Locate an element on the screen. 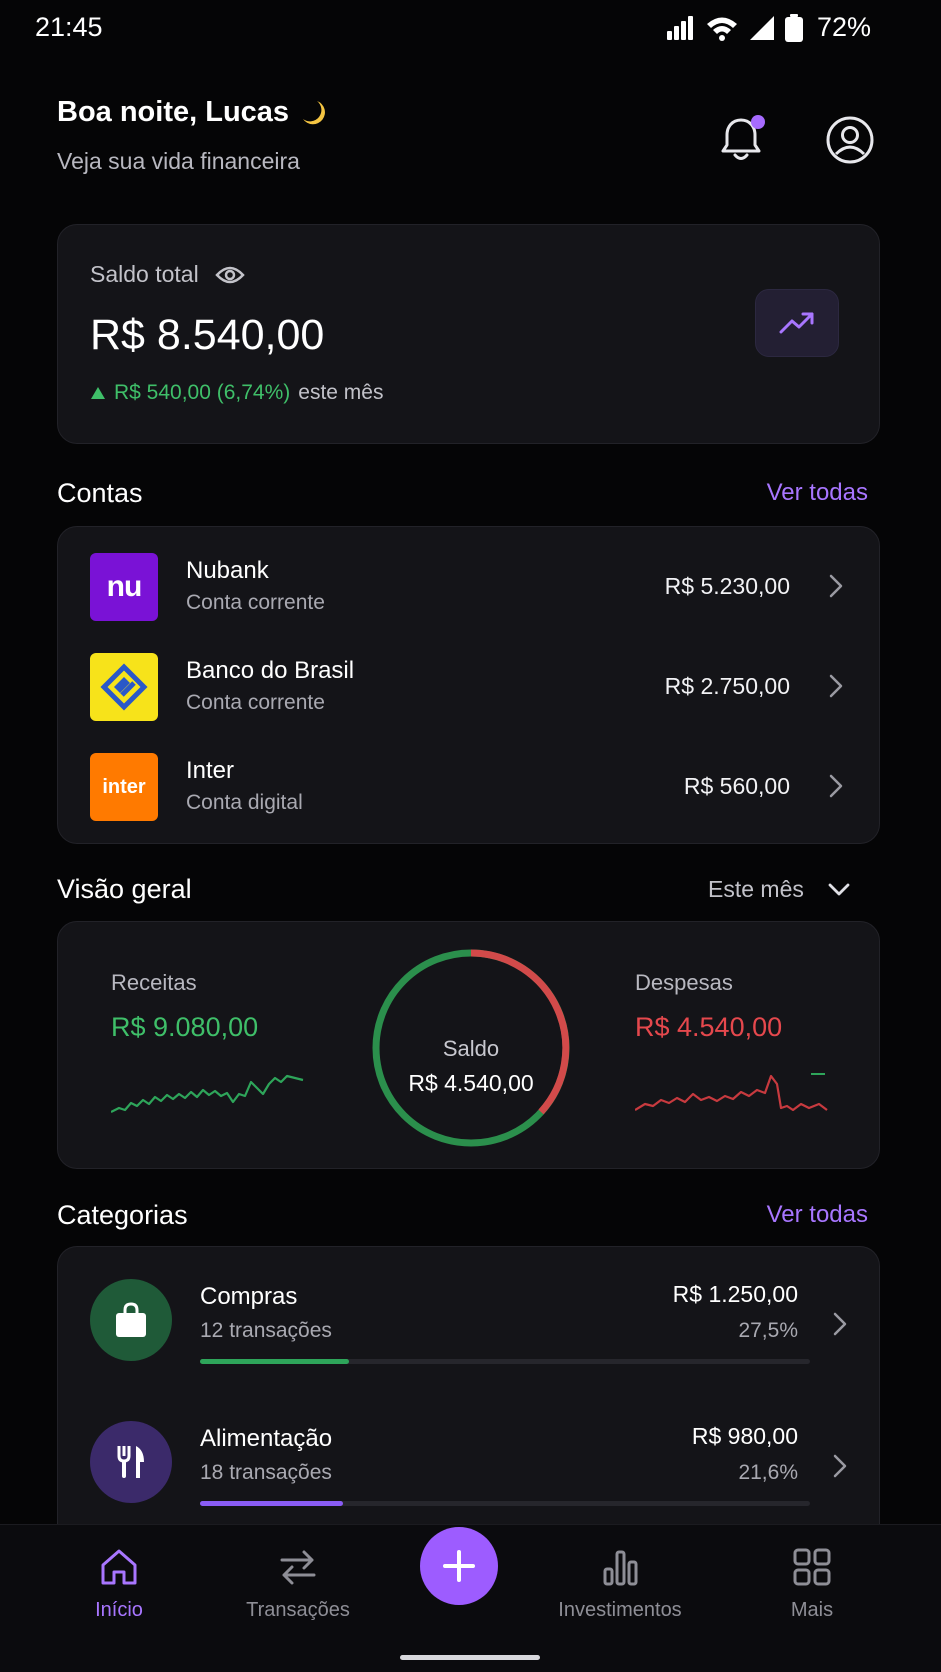  nav-label: Investimentos is located at coordinates (620, 1610).